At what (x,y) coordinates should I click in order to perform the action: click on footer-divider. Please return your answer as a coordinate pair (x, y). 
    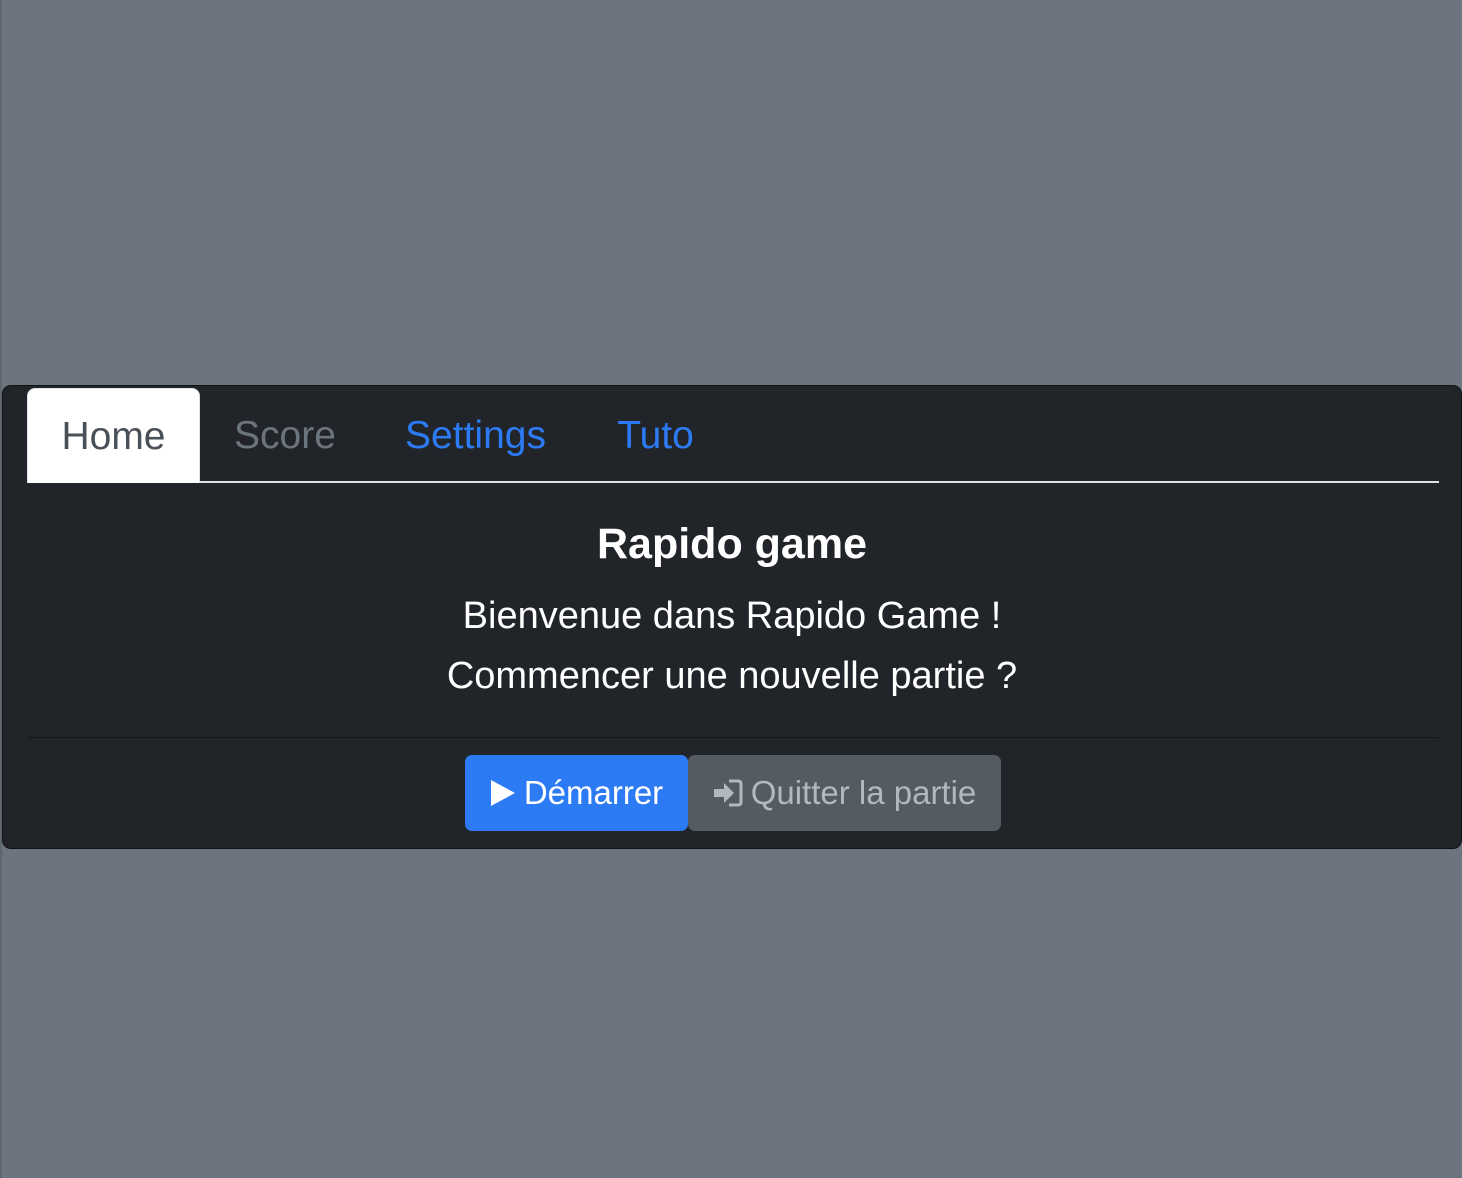
    Looking at the image, I should click on (733, 737).